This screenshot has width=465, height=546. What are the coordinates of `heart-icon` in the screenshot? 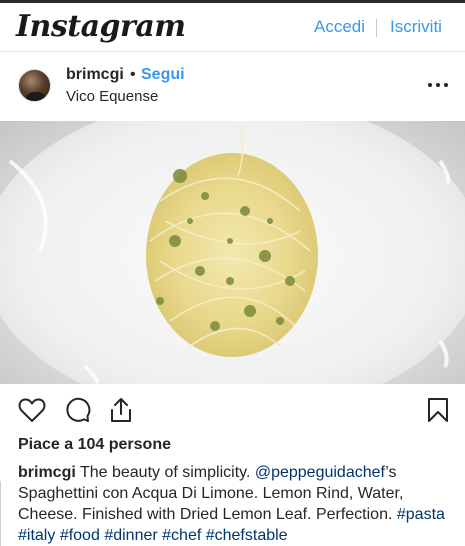 It's located at (32, 410).